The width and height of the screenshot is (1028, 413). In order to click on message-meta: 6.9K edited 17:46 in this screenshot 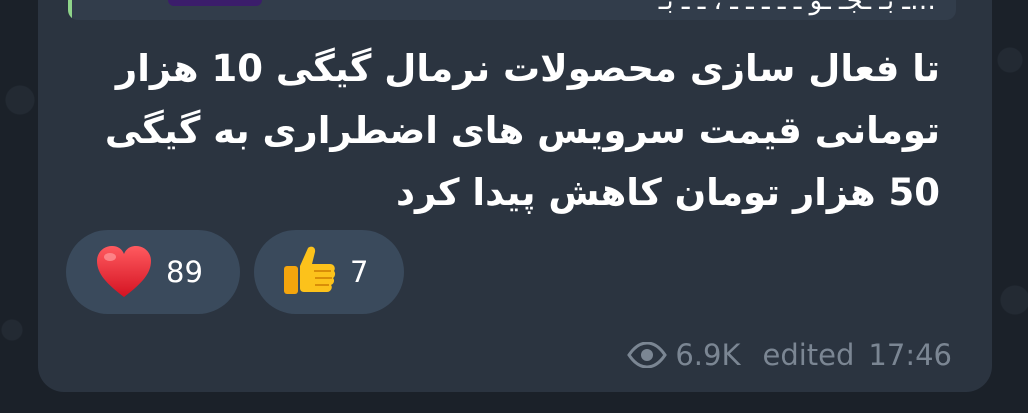, I will do `click(789, 355)`.